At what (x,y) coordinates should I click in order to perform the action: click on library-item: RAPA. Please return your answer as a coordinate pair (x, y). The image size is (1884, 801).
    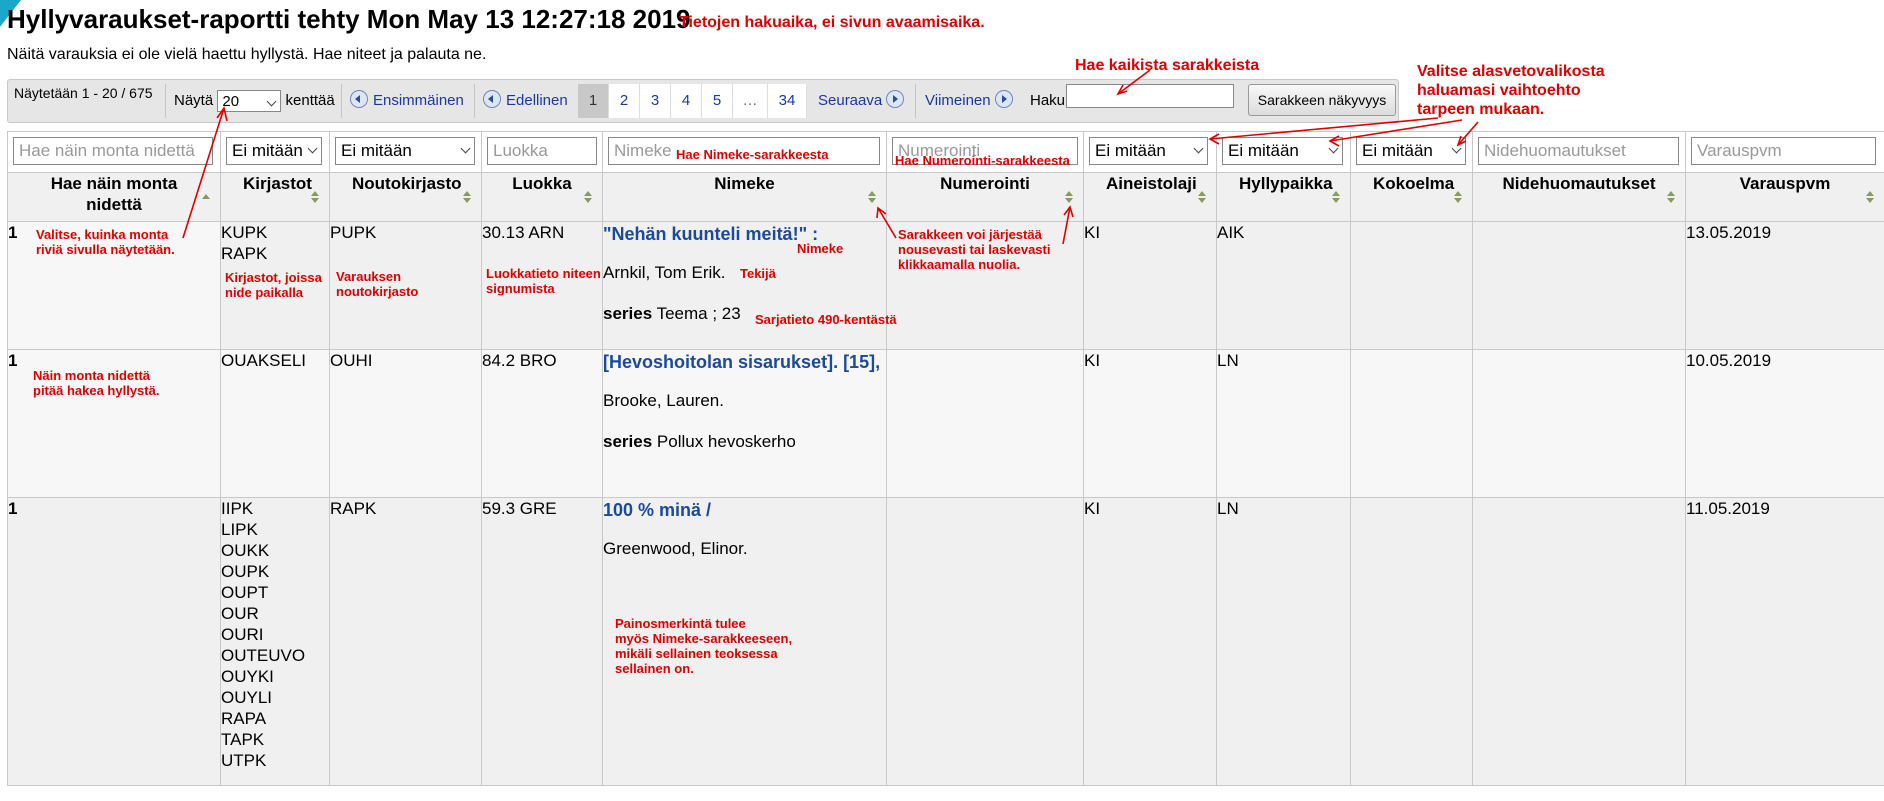
    Looking at the image, I should click on (244, 718).